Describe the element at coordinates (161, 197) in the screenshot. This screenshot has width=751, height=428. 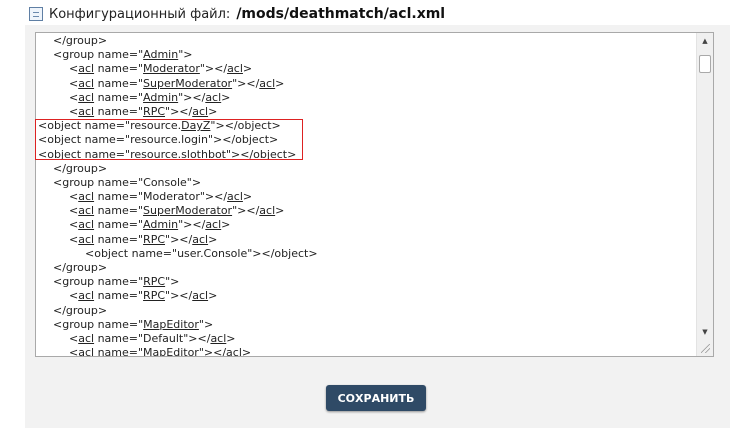
I see `code-text: name="Moderator"></` at that location.